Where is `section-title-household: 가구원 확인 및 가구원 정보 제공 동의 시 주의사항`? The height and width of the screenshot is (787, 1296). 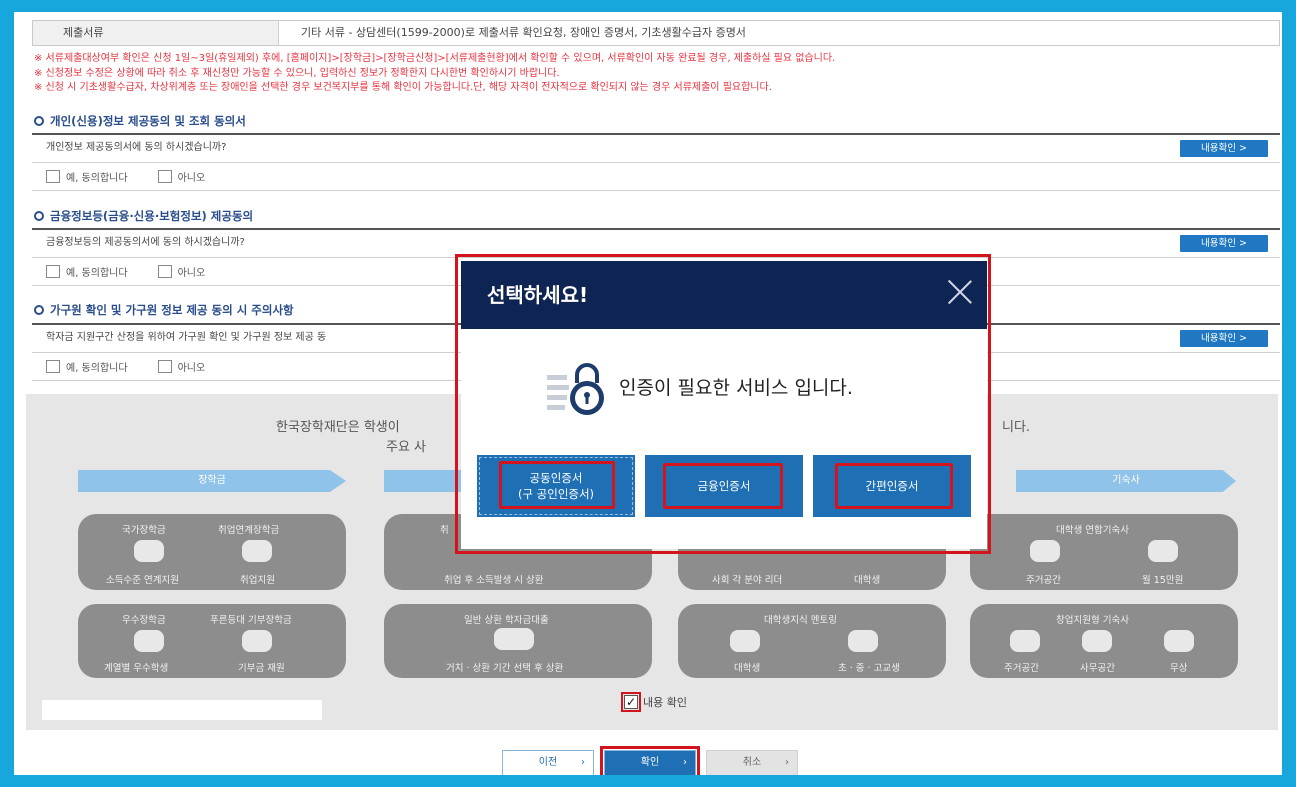
section-title-household: 가구원 확인 및 가구원 정보 제공 동의 시 주의사항 is located at coordinates (164, 310).